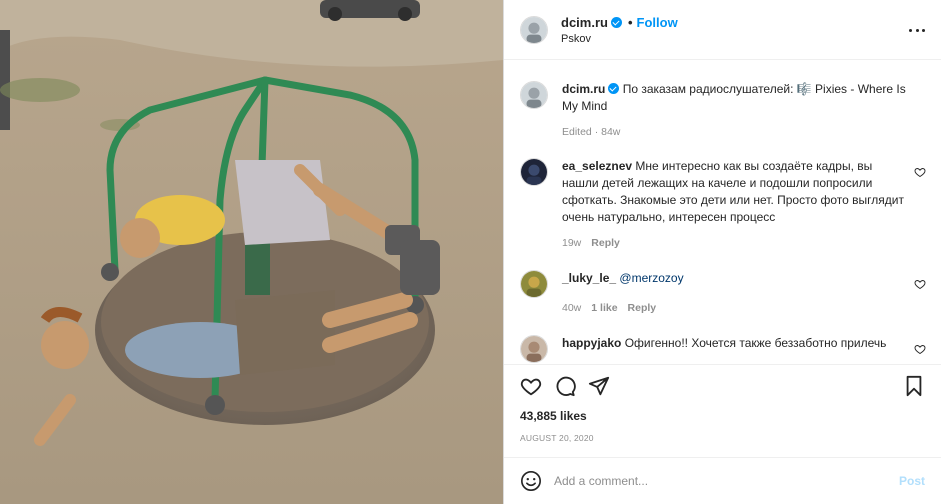  I want to click on post-author: dcim.ru • Follow, so click(619, 22).